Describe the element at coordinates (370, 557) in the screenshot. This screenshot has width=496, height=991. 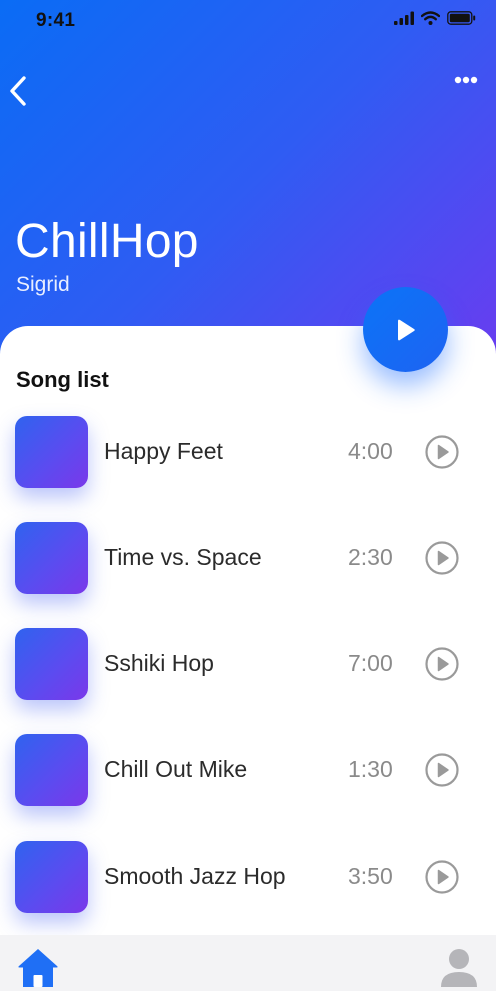
I see `song-duration: 2:30` at that location.